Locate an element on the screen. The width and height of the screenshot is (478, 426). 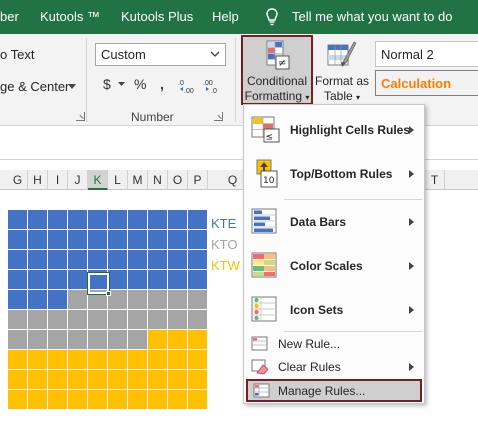
decrease-decimal-icon: .00 .0 is located at coordinates (212, 86).